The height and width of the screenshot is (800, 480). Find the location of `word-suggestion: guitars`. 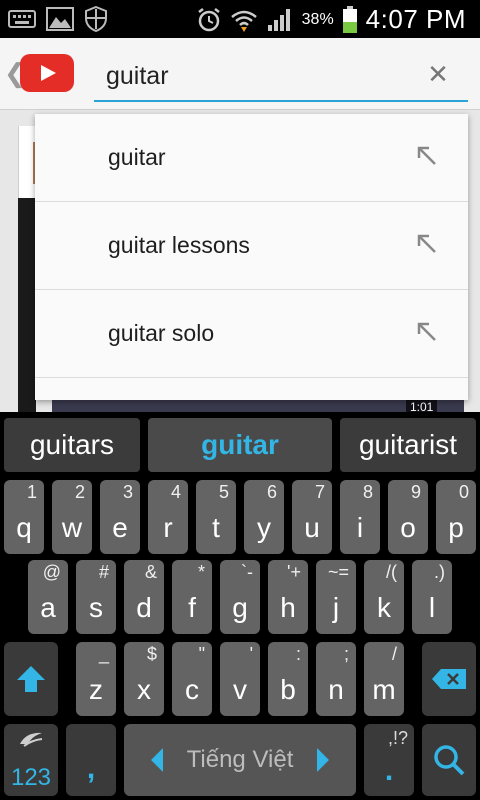

word-suggestion: guitars is located at coordinates (72, 445).